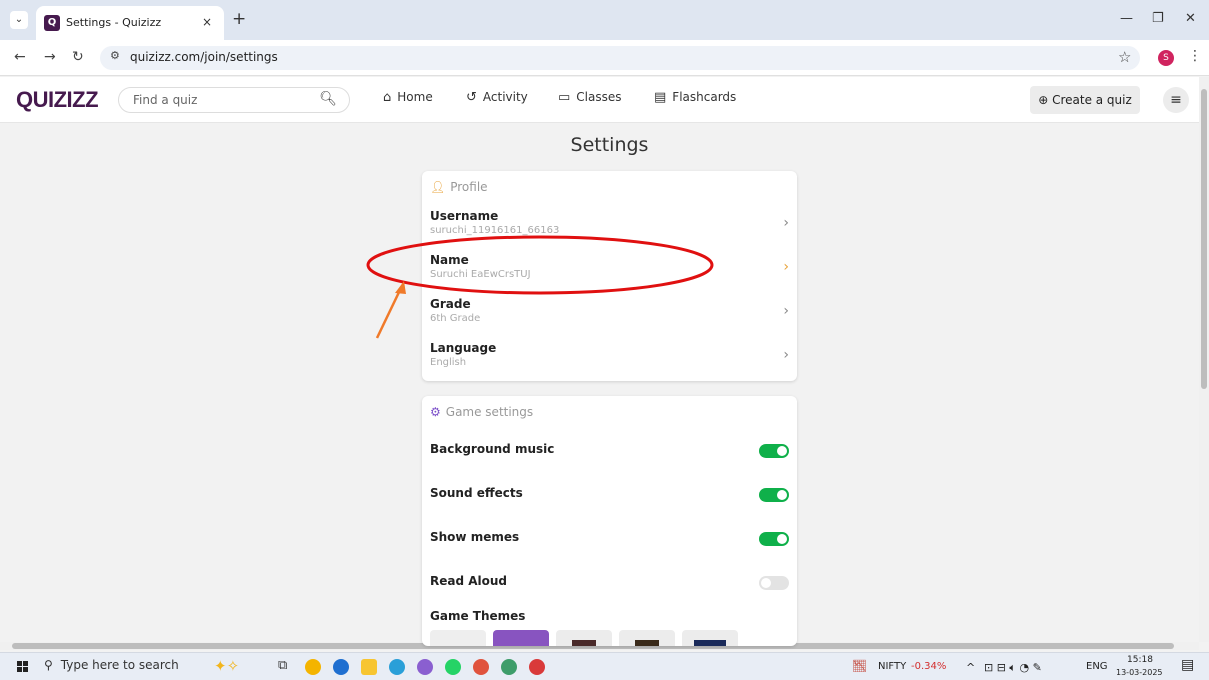 The image size is (1209, 680). What do you see at coordinates (609, 269) in the screenshot?
I see `profile-row-name: Name Suruchi EaEwCrsTUJ ›` at bounding box center [609, 269].